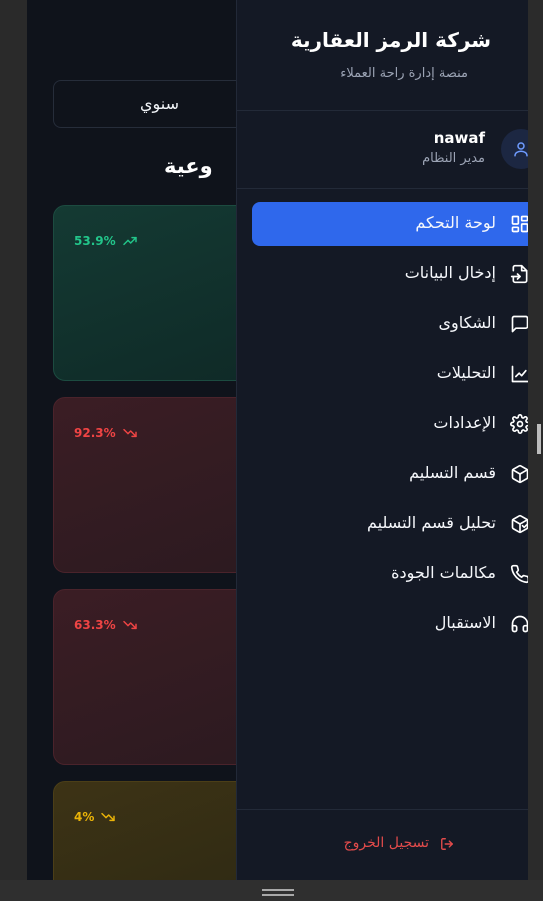 This screenshot has height=901, width=543. Describe the element at coordinates (519, 624) in the screenshot. I see `headphones-icon` at that location.